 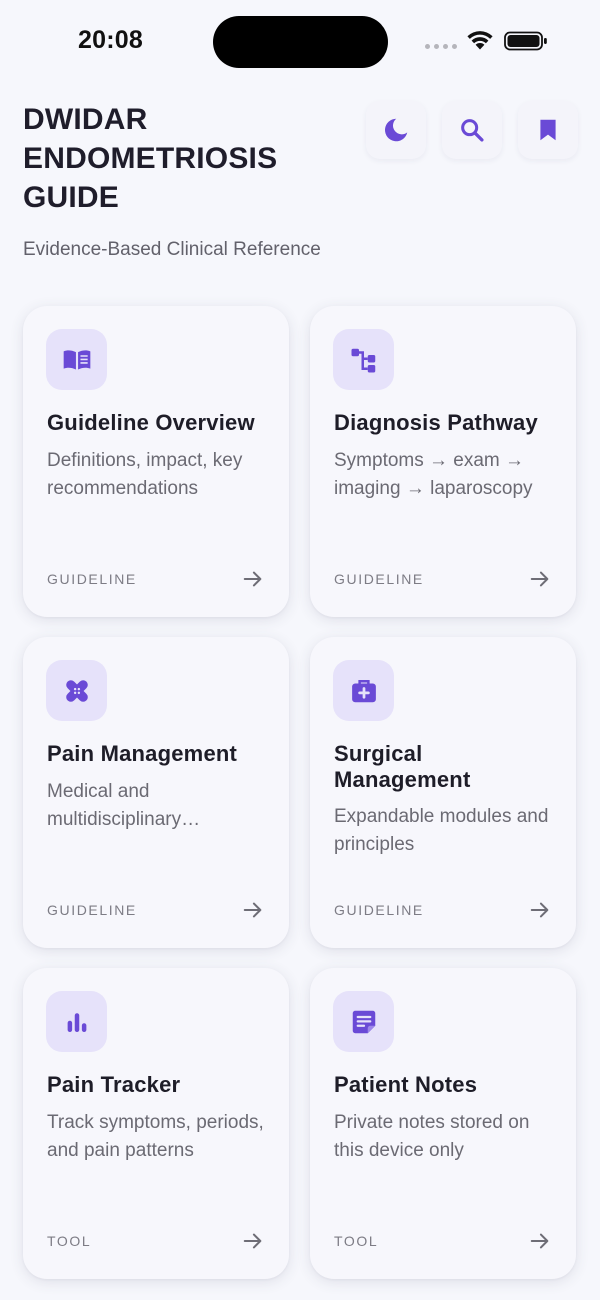 What do you see at coordinates (110, 40) in the screenshot?
I see `status-time: 20:08` at bounding box center [110, 40].